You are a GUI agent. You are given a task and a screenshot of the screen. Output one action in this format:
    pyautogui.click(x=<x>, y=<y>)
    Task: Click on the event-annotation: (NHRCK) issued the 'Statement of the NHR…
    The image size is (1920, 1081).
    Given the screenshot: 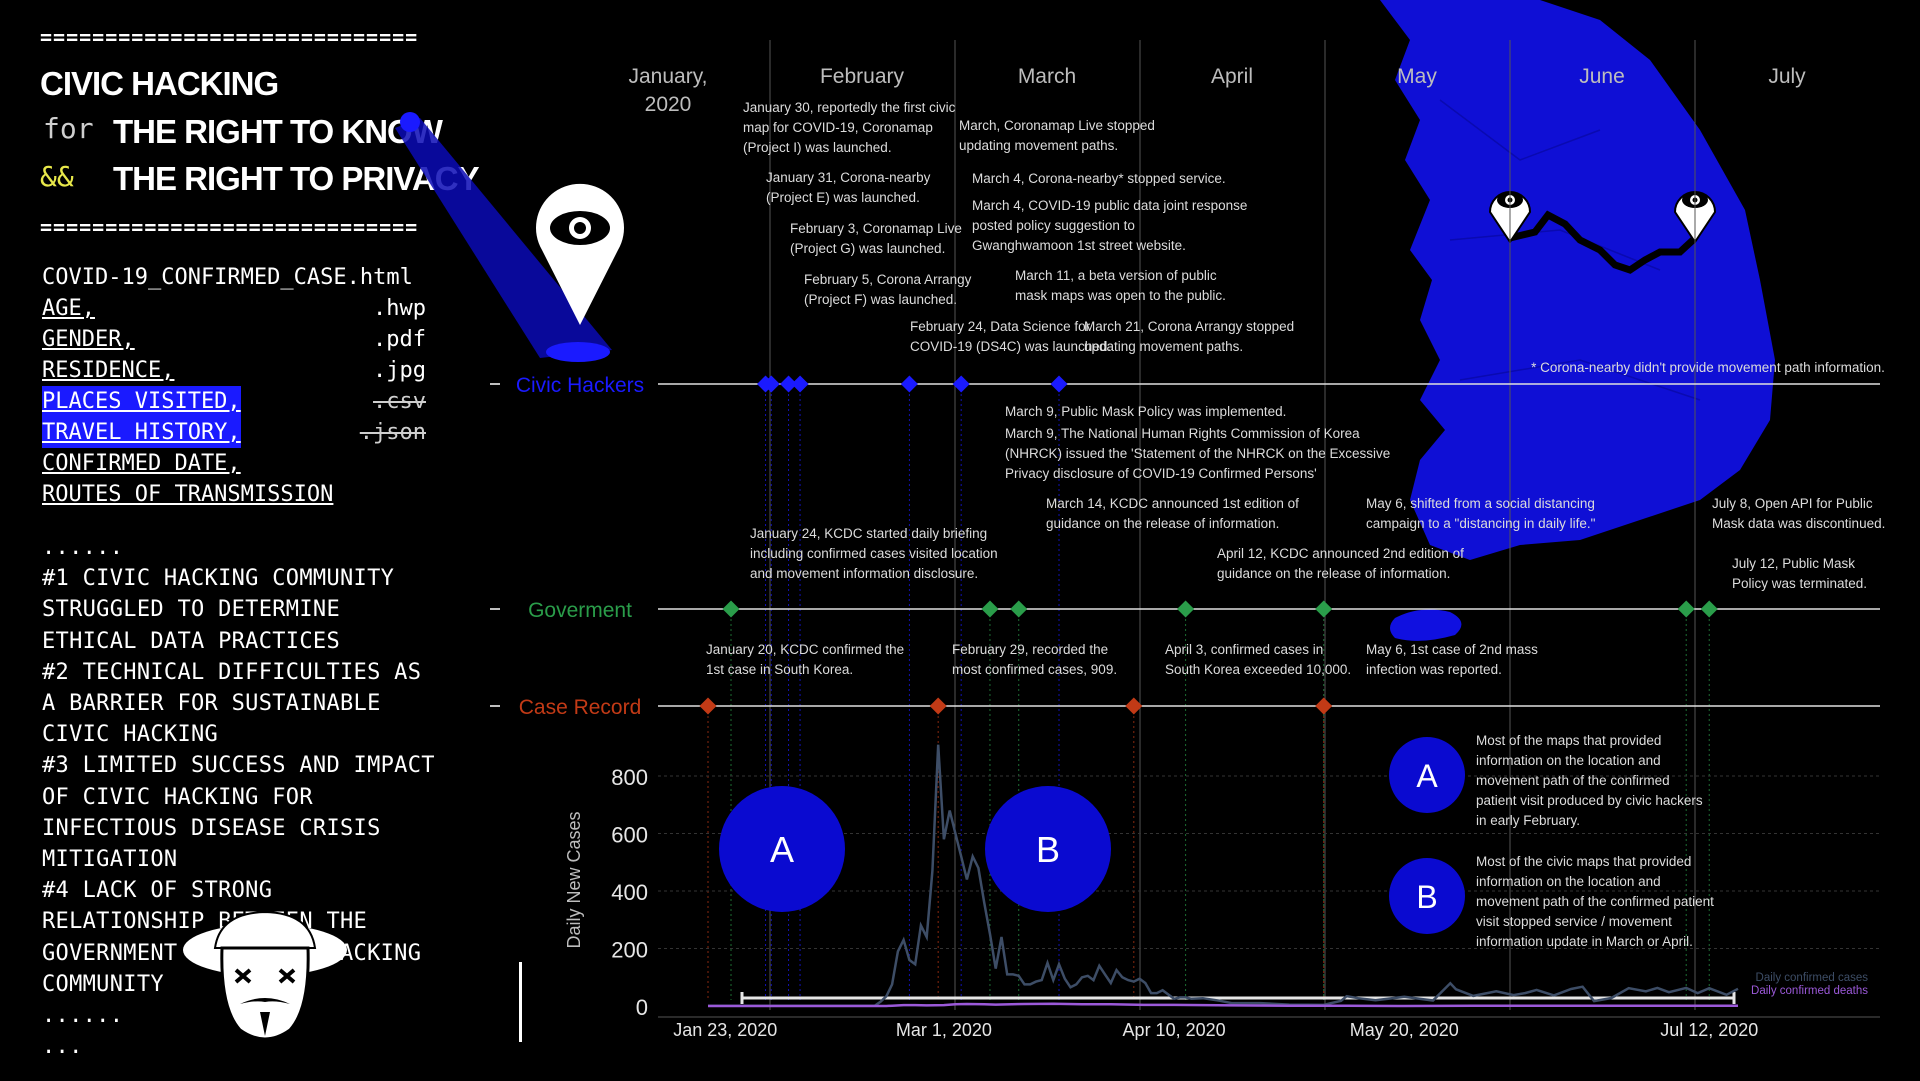 What is the action you would take?
    pyautogui.click(x=1197, y=453)
    